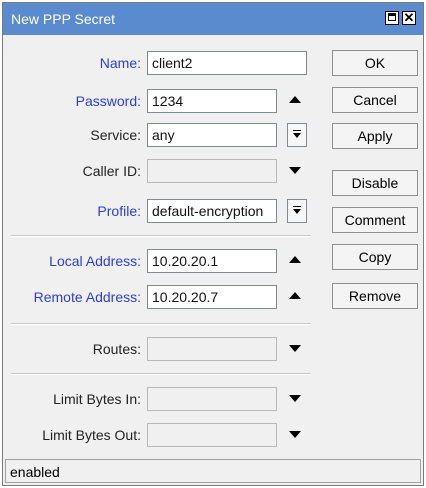 The width and height of the screenshot is (426, 488). What do you see at coordinates (212, 399) in the screenshot?
I see `limit-bytes-in-field` at bounding box center [212, 399].